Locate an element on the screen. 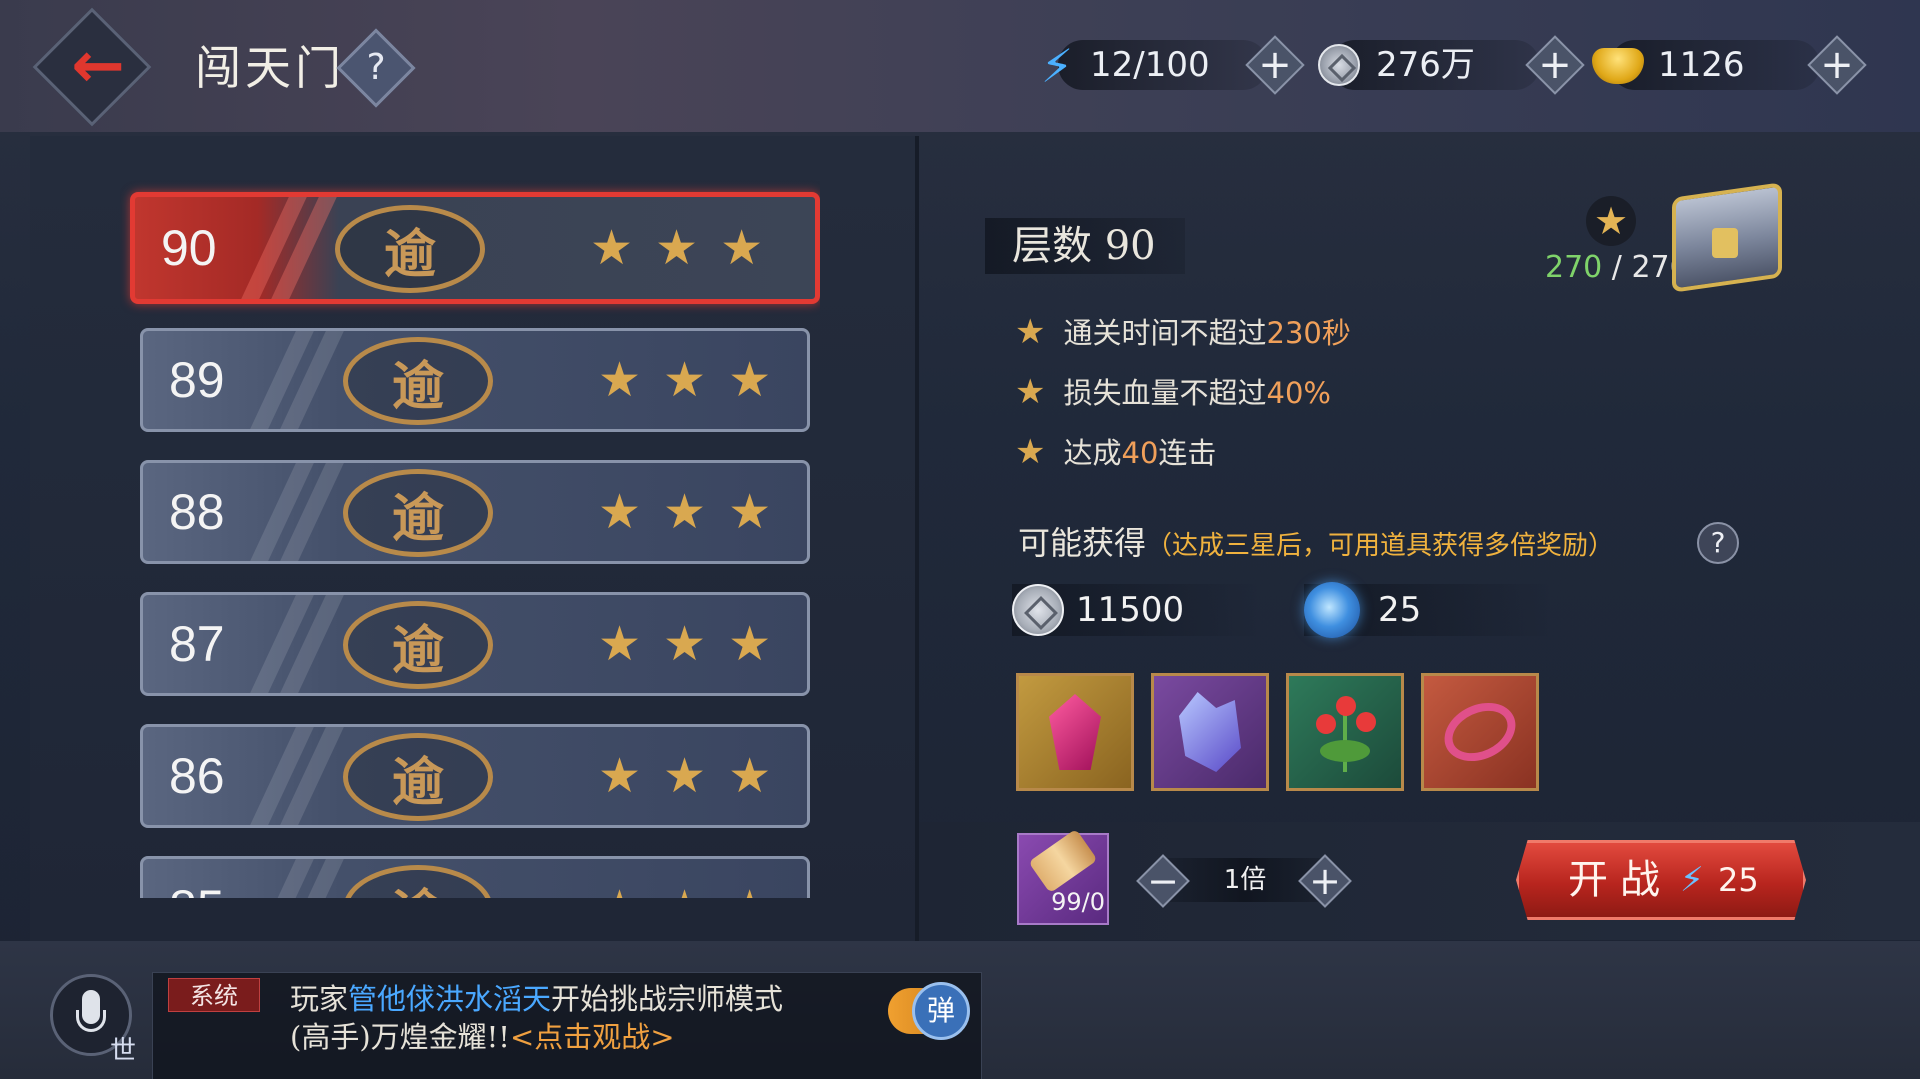  level-number: 90 is located at coordinates (189, 248).